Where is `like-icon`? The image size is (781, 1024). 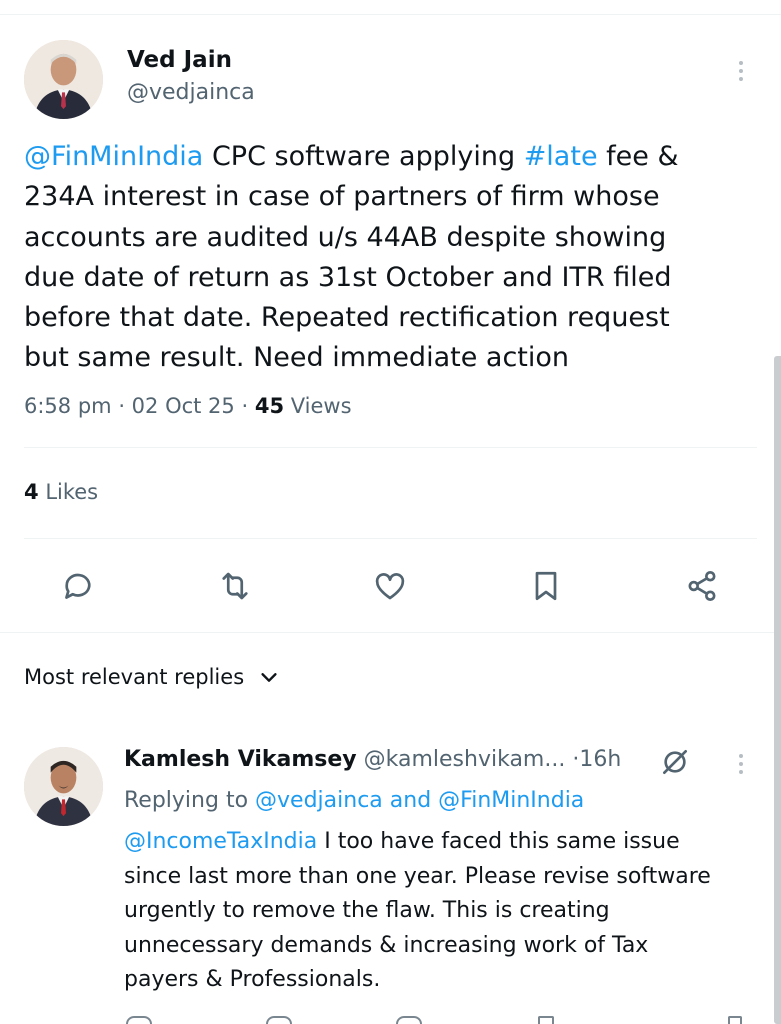
like-icon is located at coordinates (390, 586).